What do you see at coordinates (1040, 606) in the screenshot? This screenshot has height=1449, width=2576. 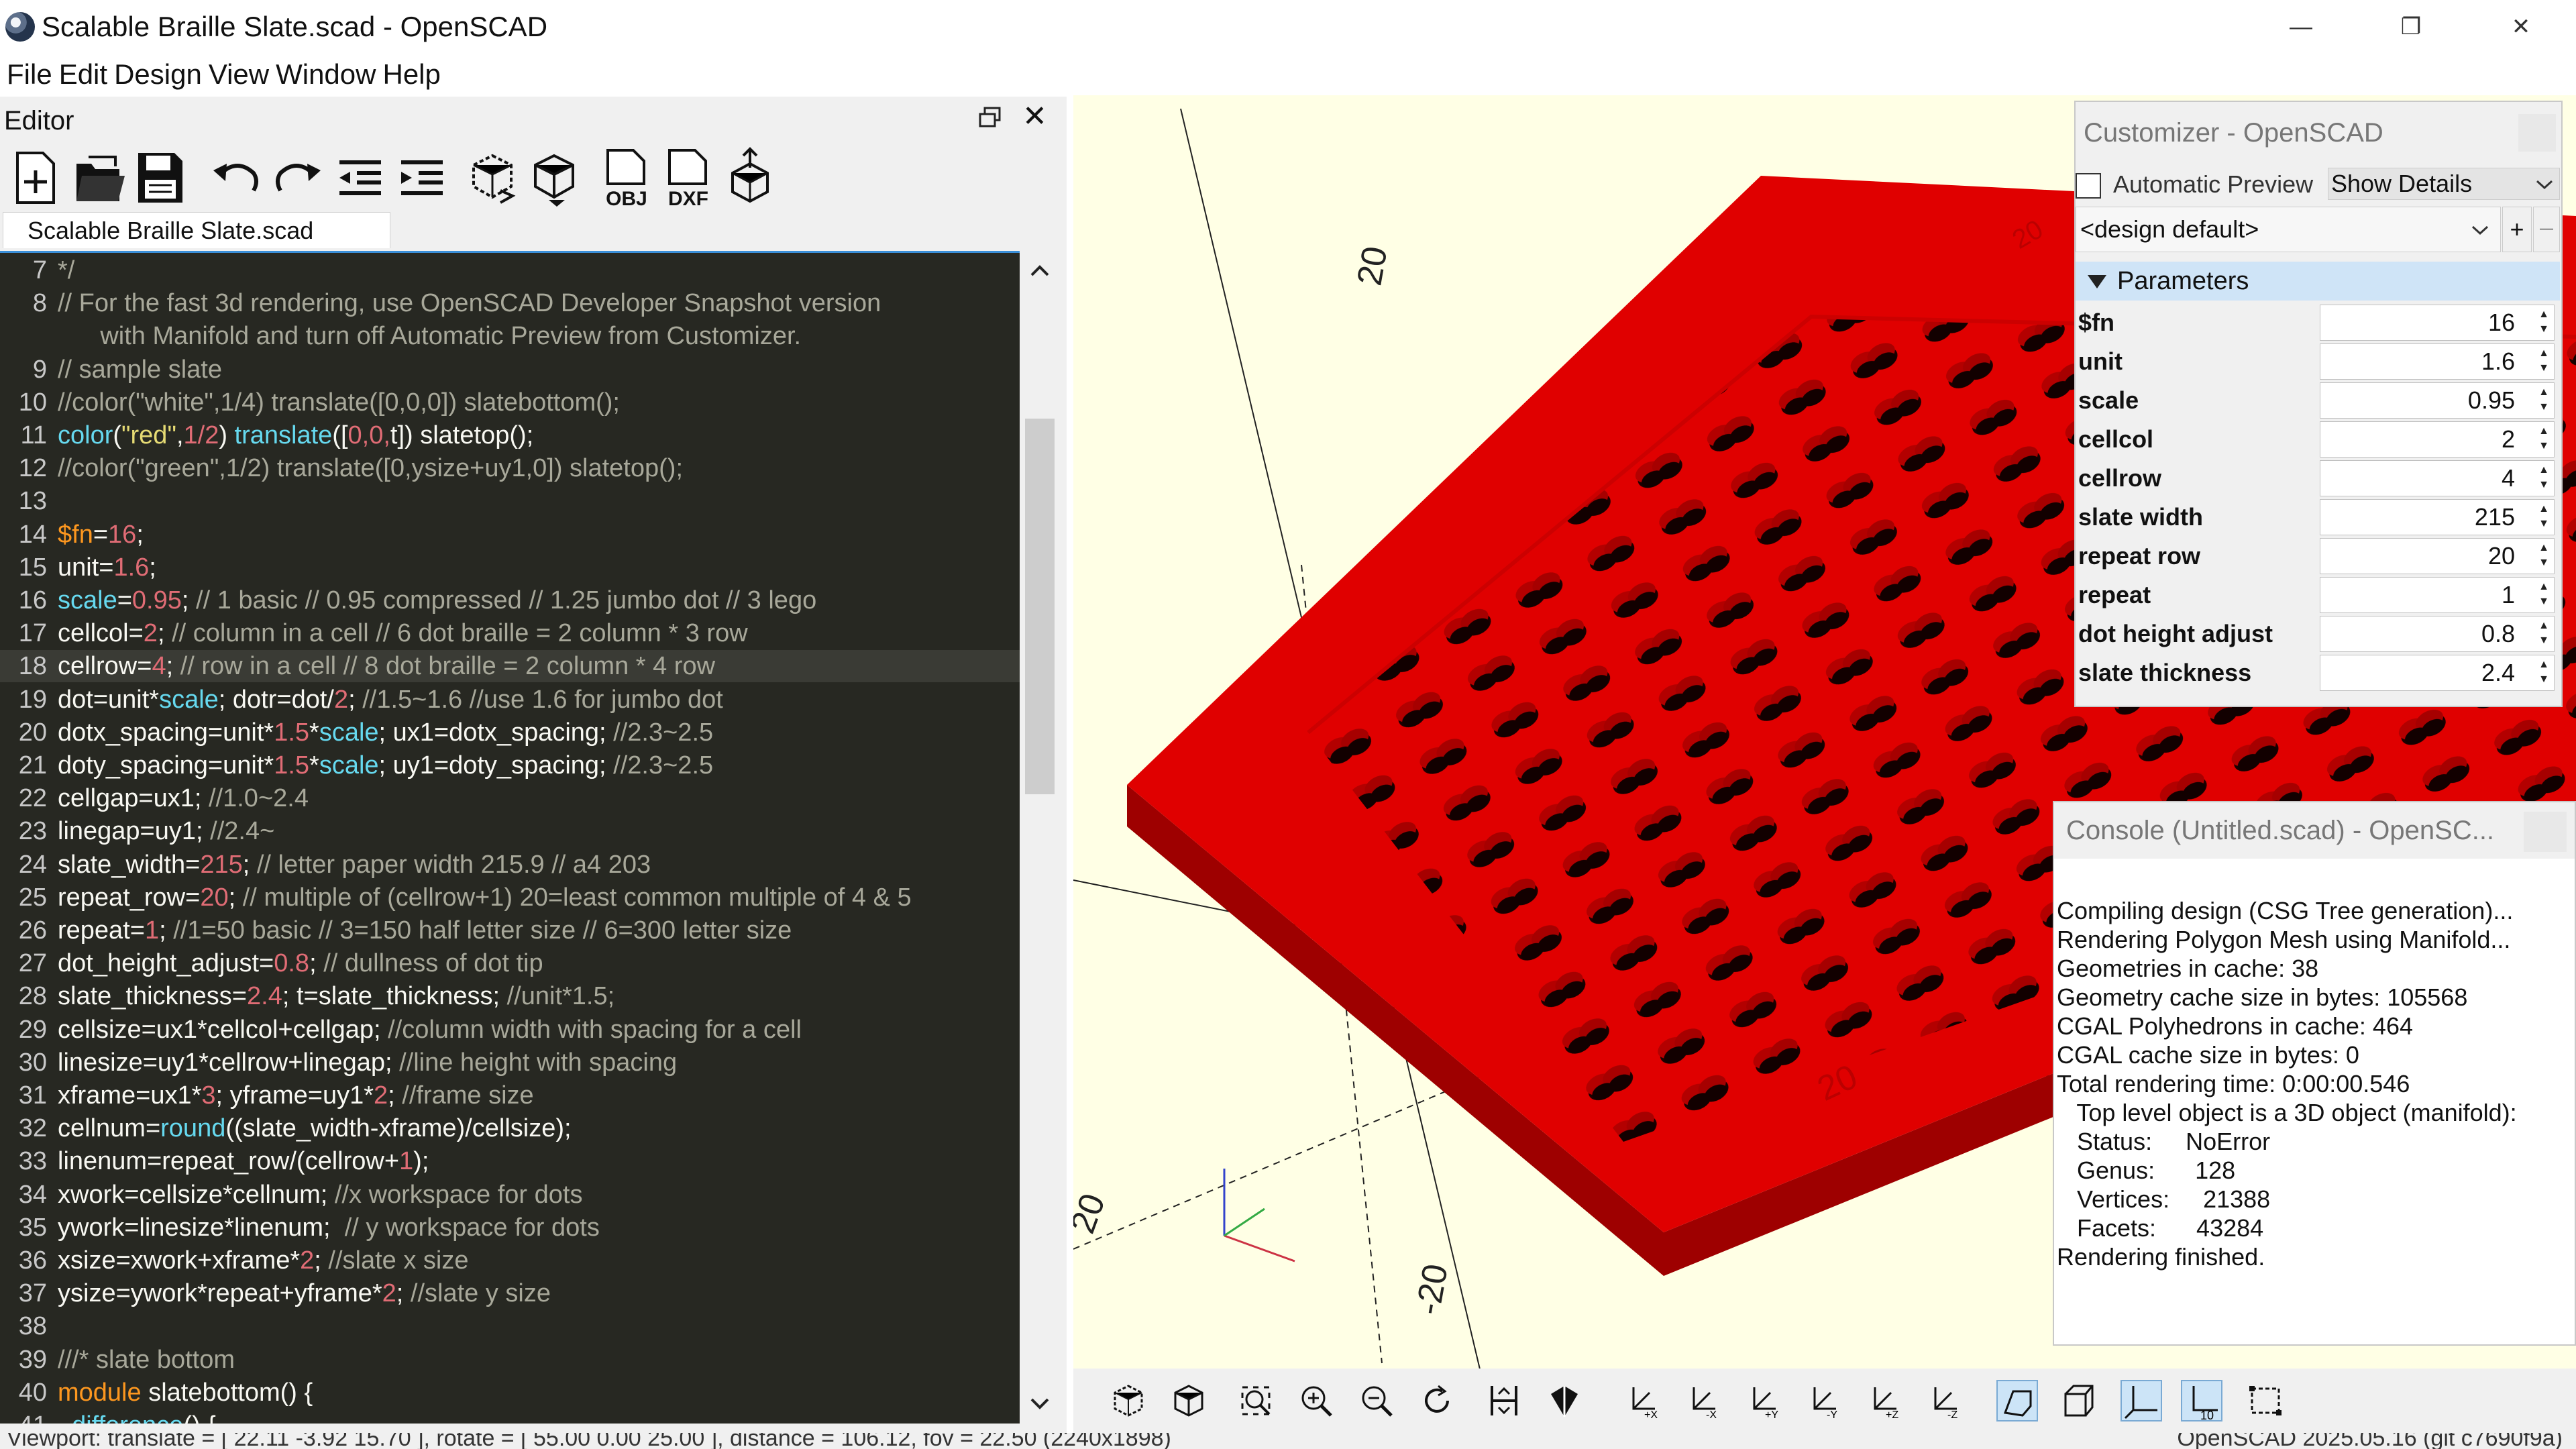 I see `scroll-thumb` at bounding box center [1040, 606].